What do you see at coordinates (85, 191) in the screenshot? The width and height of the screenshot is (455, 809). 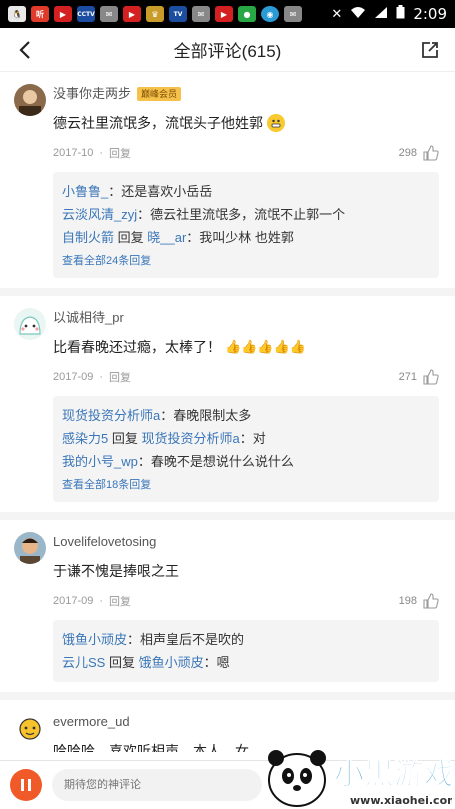 I see `reply-author: 小鲁鲁_` at bounding box center [85, 191].